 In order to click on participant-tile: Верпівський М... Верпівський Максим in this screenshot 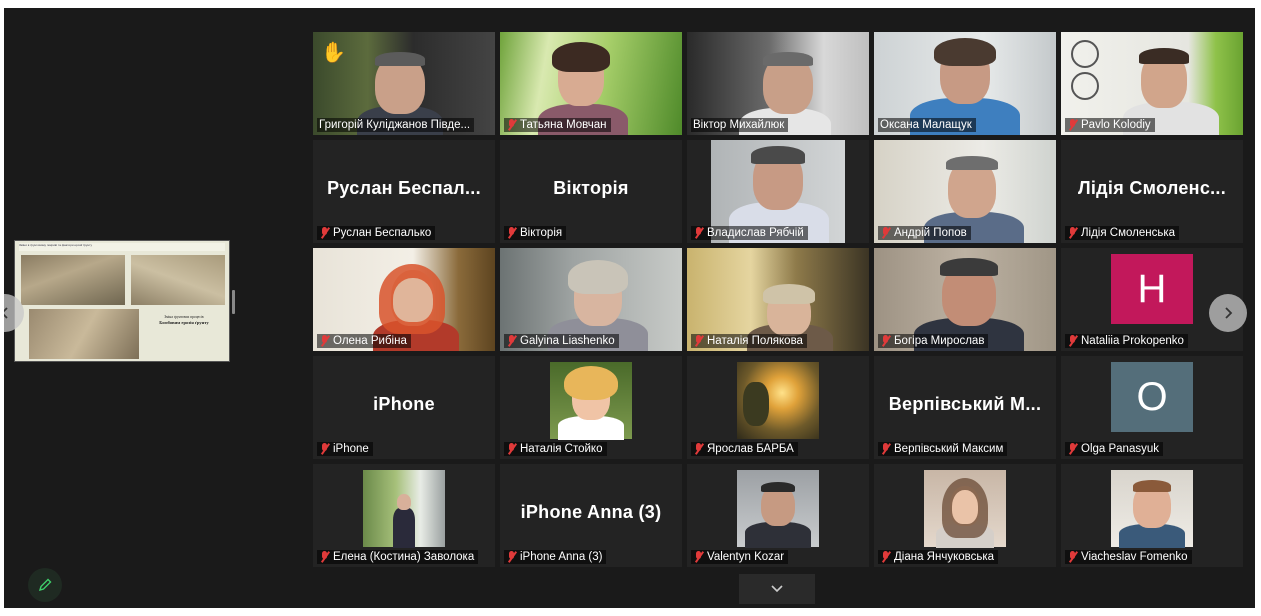, I will do `click(965, 407)`.